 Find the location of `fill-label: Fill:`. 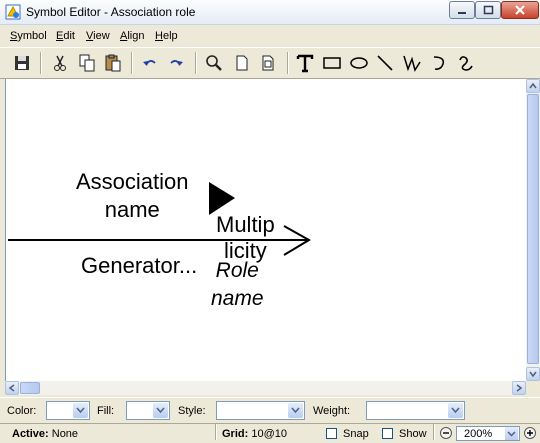

fill-label: Fill: is located at coordinates (106, 411).